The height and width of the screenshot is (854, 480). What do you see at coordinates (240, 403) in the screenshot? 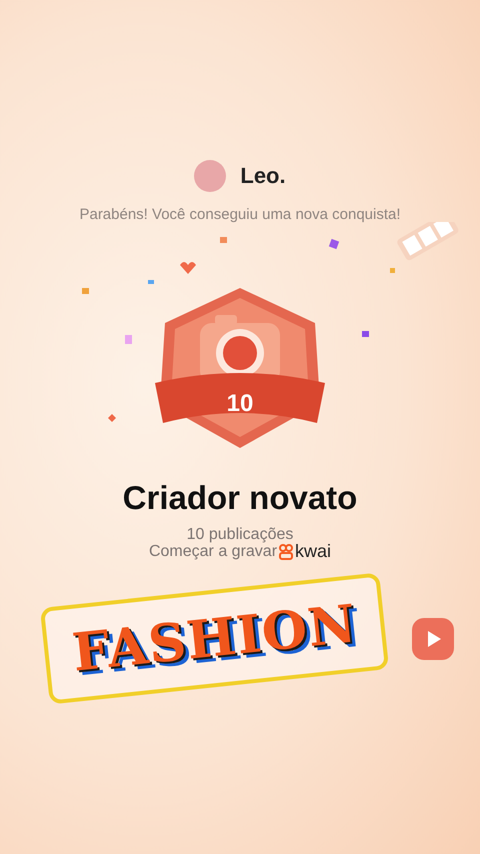
I see `badge-count: 10` at bounding box center [240, 403].